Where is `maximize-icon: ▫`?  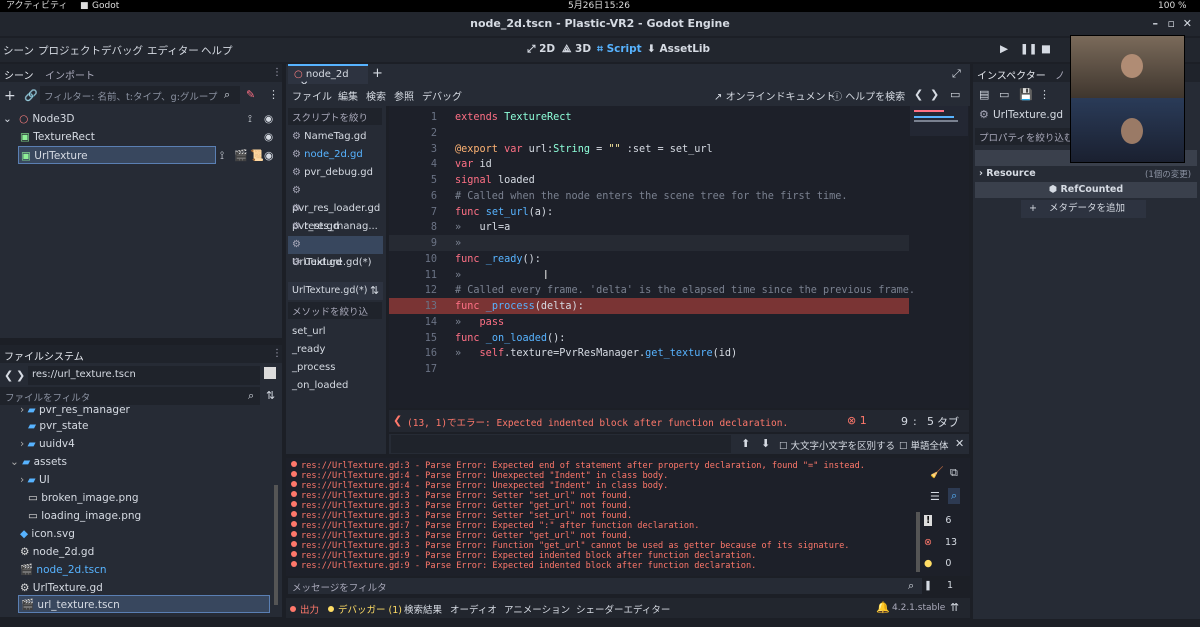
maximize-icon: ▫ is located at coordinates (1171, 24).